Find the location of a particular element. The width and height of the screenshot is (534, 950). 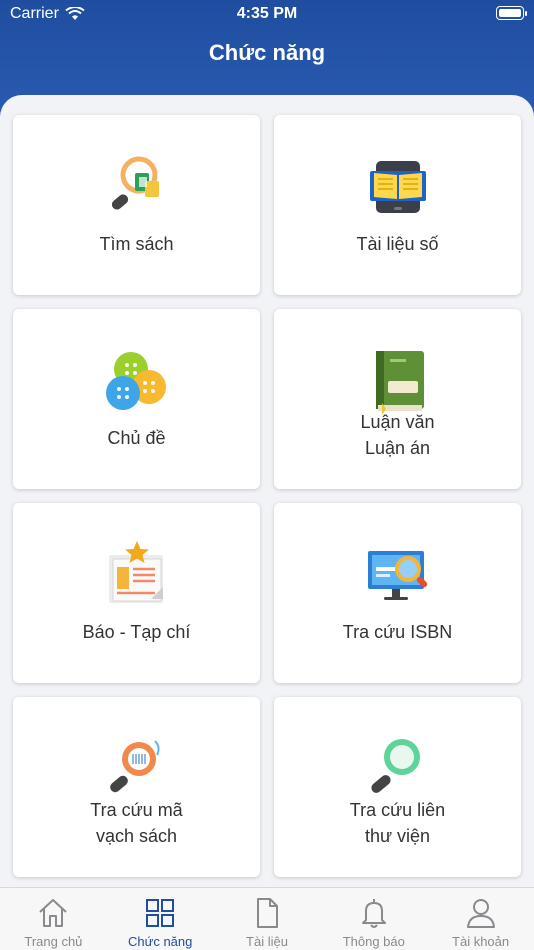

user-icon is located at coordinates (480, 913).